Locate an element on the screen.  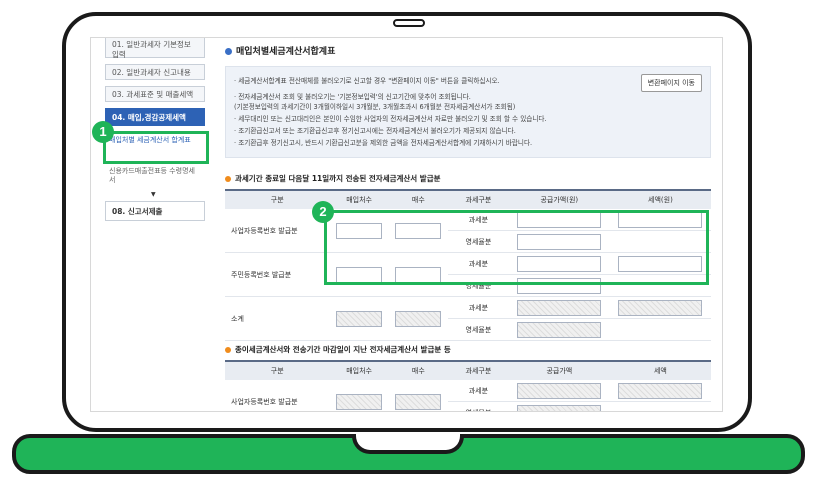
section1-title: 과세기간 종료일 다음달 11일까지 전송된 전자세금계산서 발급분 is located at coordinates (333, 178).